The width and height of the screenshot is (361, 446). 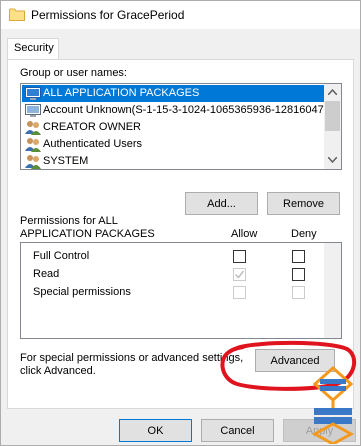 What do you see at coordinates (33, 49) in the screenshot?
I see `tab-security: Security` at bounding box center [33, 49].